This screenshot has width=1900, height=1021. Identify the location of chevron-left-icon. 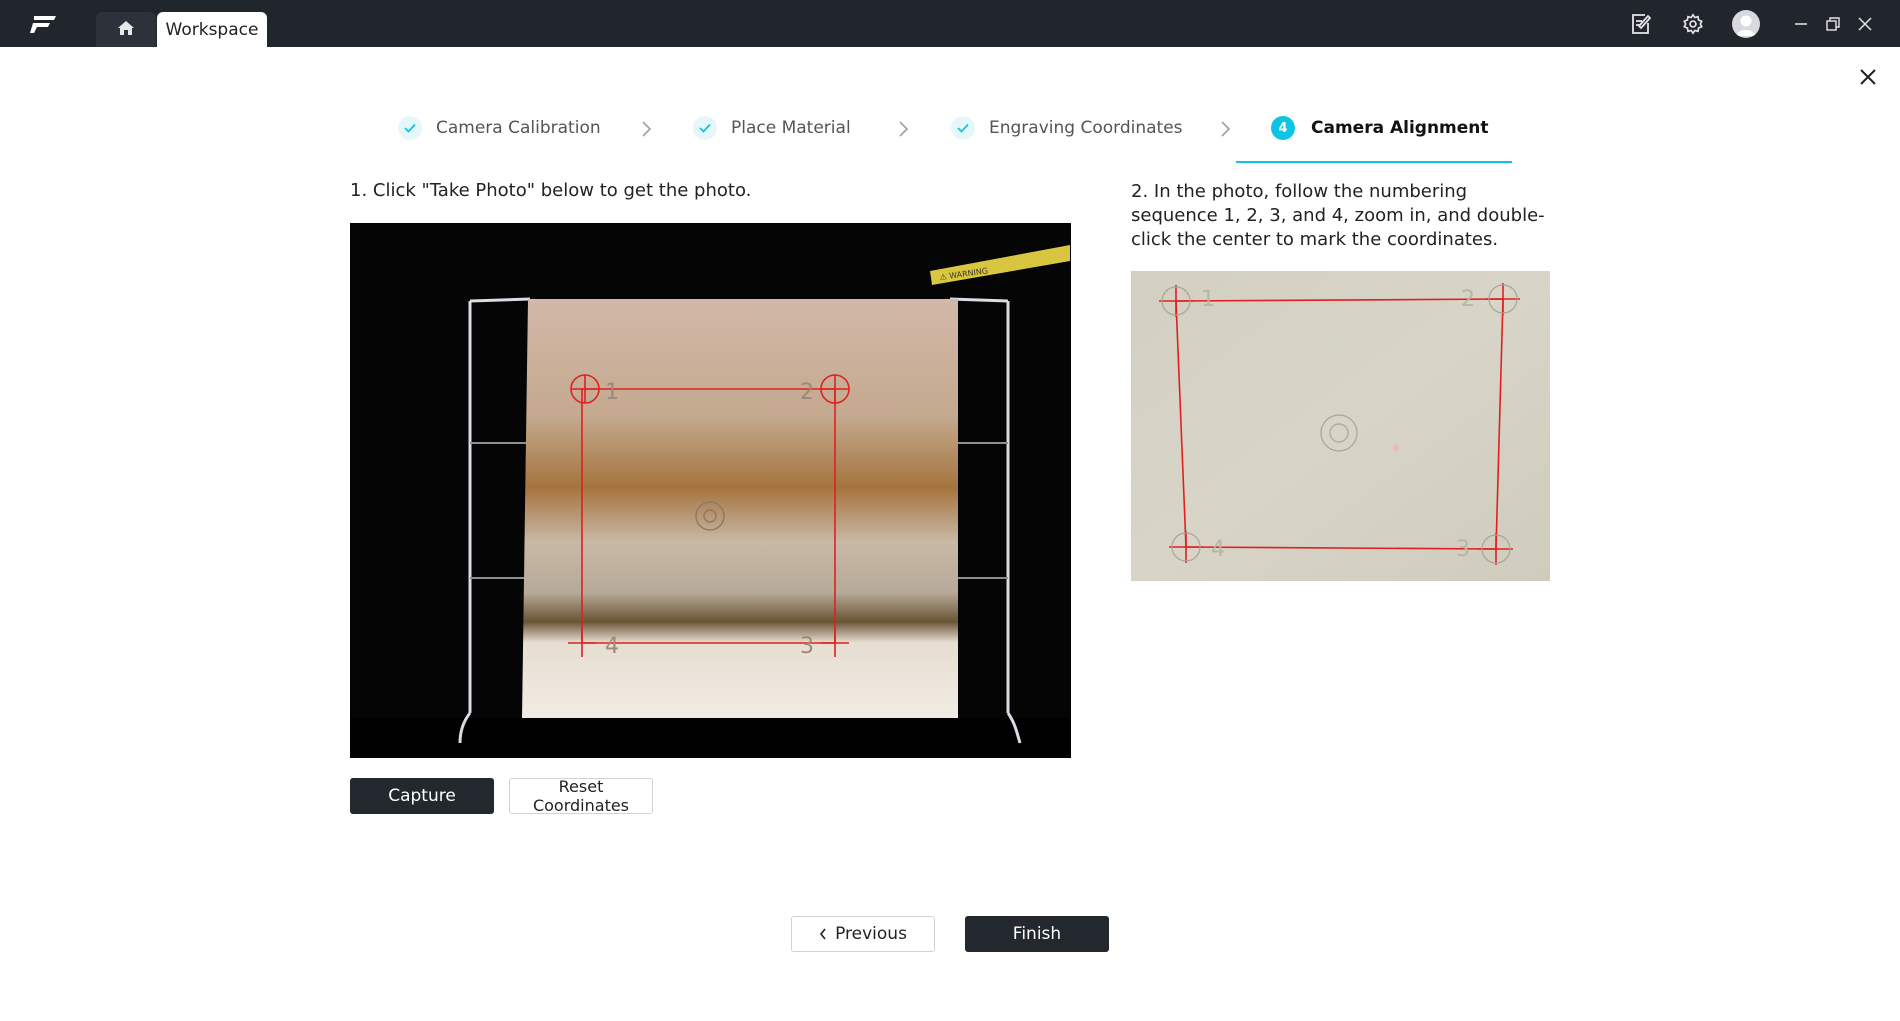
(823, 934).